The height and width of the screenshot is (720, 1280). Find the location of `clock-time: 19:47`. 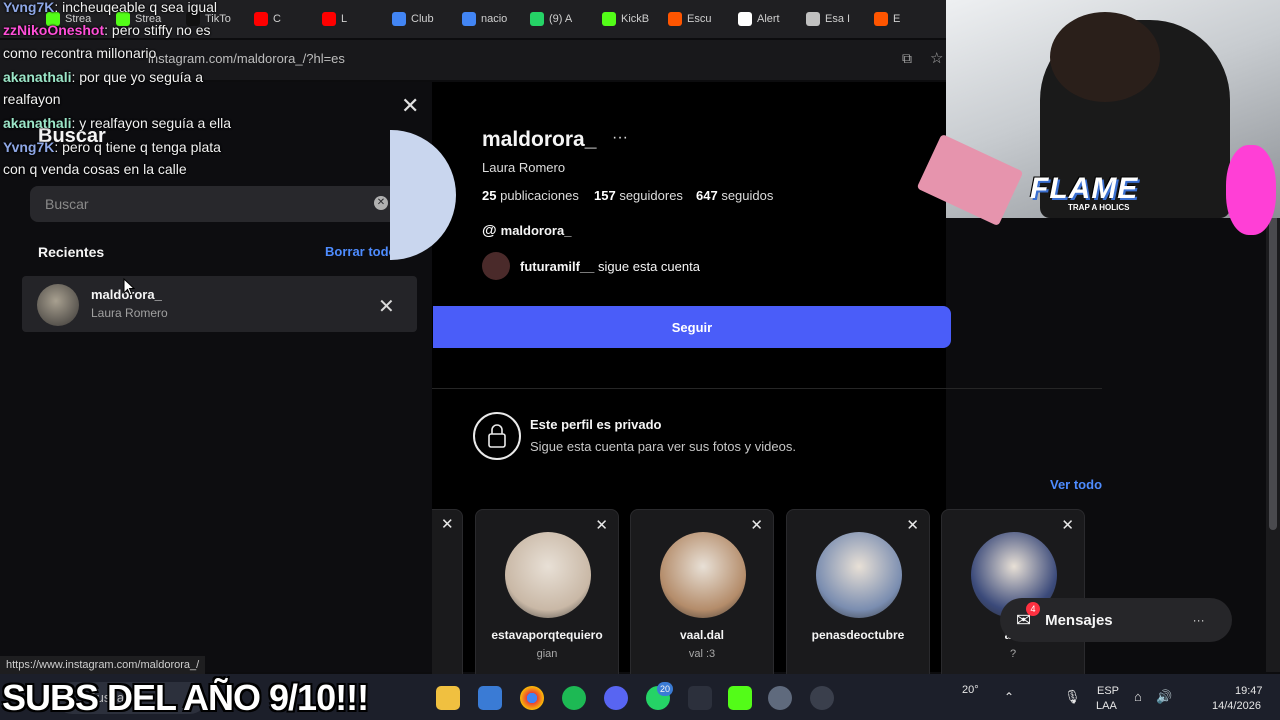

clock-time: 19:47 is located at coordinates (1249, 691).